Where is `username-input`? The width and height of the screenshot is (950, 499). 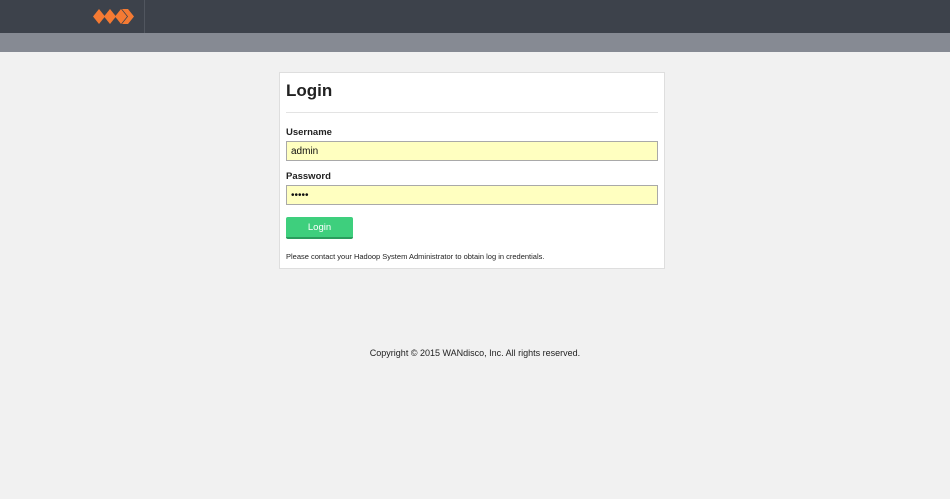 username-input is located at coordinates (472, 151).